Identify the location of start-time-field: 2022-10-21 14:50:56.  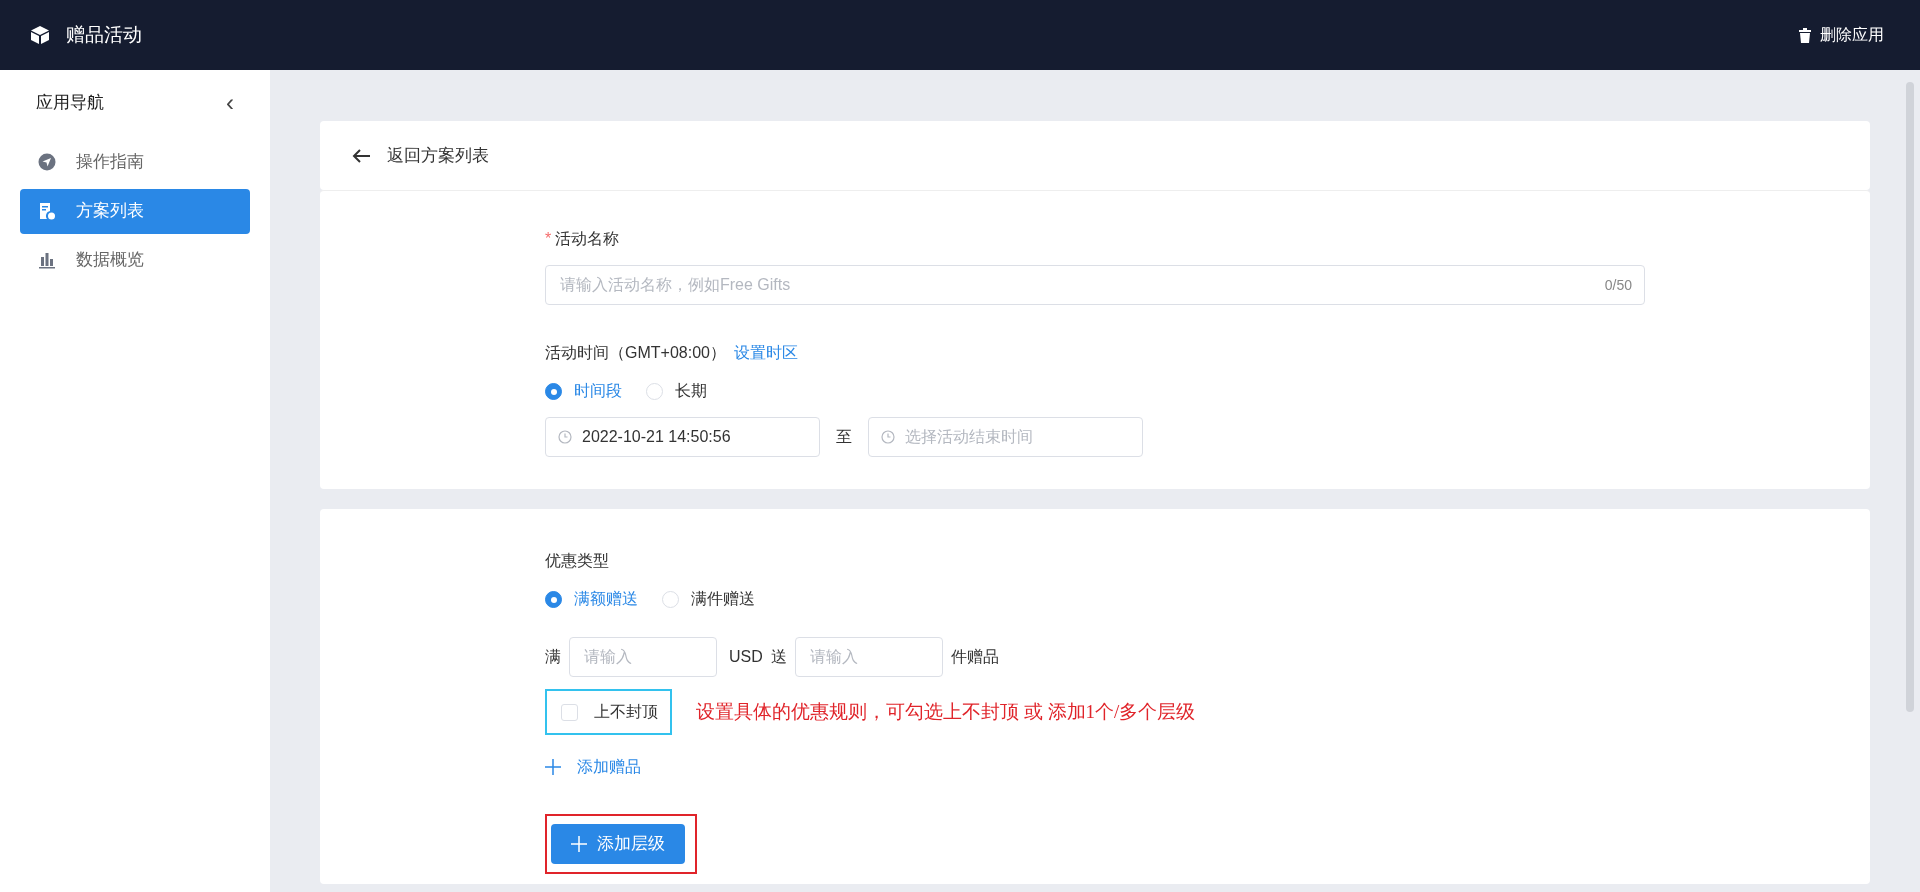
(682, 437).